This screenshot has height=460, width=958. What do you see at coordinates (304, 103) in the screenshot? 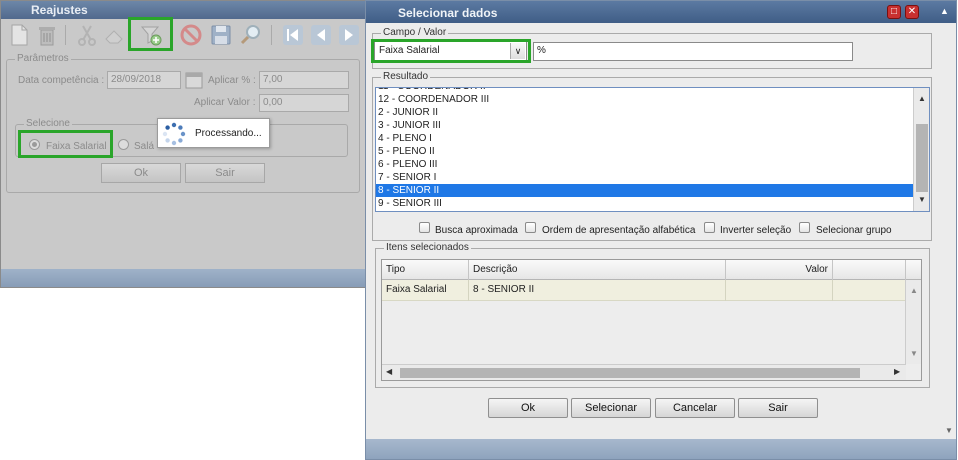
I see `aplicar-valor-input: 0,00` at bounding box center [304, 103].